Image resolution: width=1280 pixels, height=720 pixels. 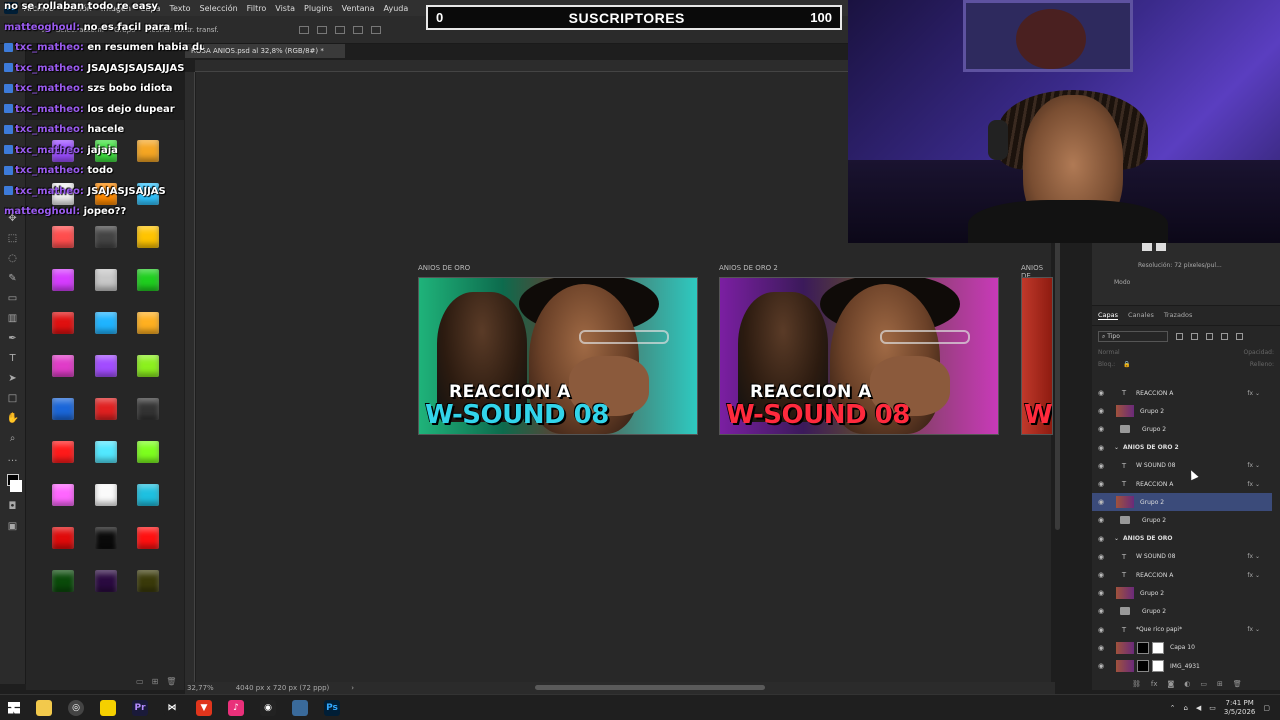 What do you see at coordinates (13, 279) in the screenshot?
I see `brush-tool-icon: ✎` at bounding box center [13, 279].